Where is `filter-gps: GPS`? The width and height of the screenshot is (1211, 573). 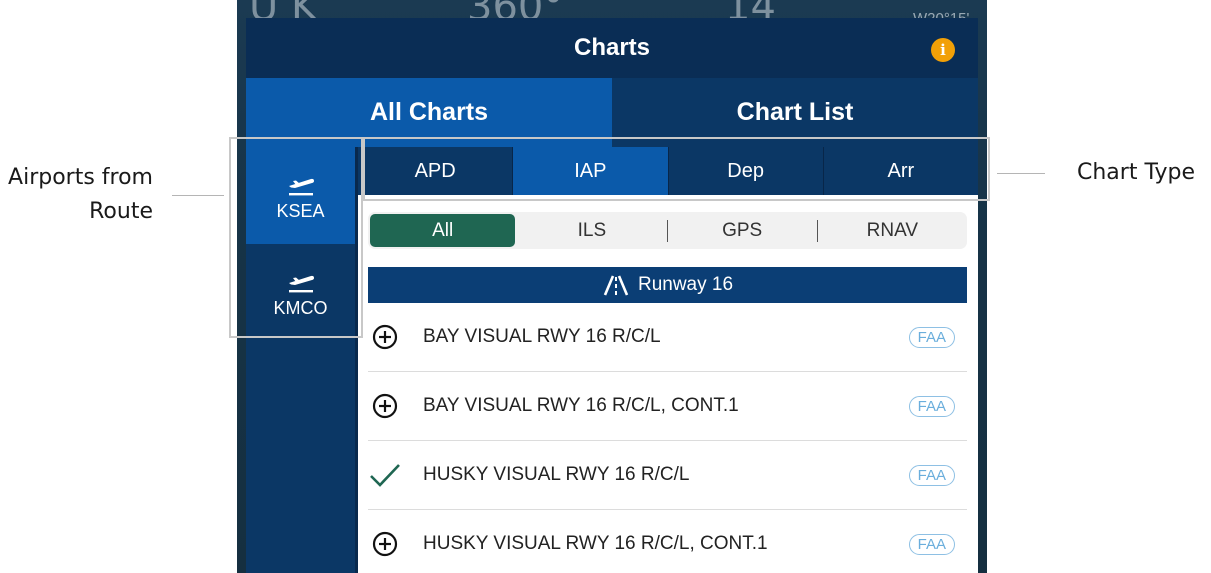 filter-gps: GPS is located at coordinates (742, 230).